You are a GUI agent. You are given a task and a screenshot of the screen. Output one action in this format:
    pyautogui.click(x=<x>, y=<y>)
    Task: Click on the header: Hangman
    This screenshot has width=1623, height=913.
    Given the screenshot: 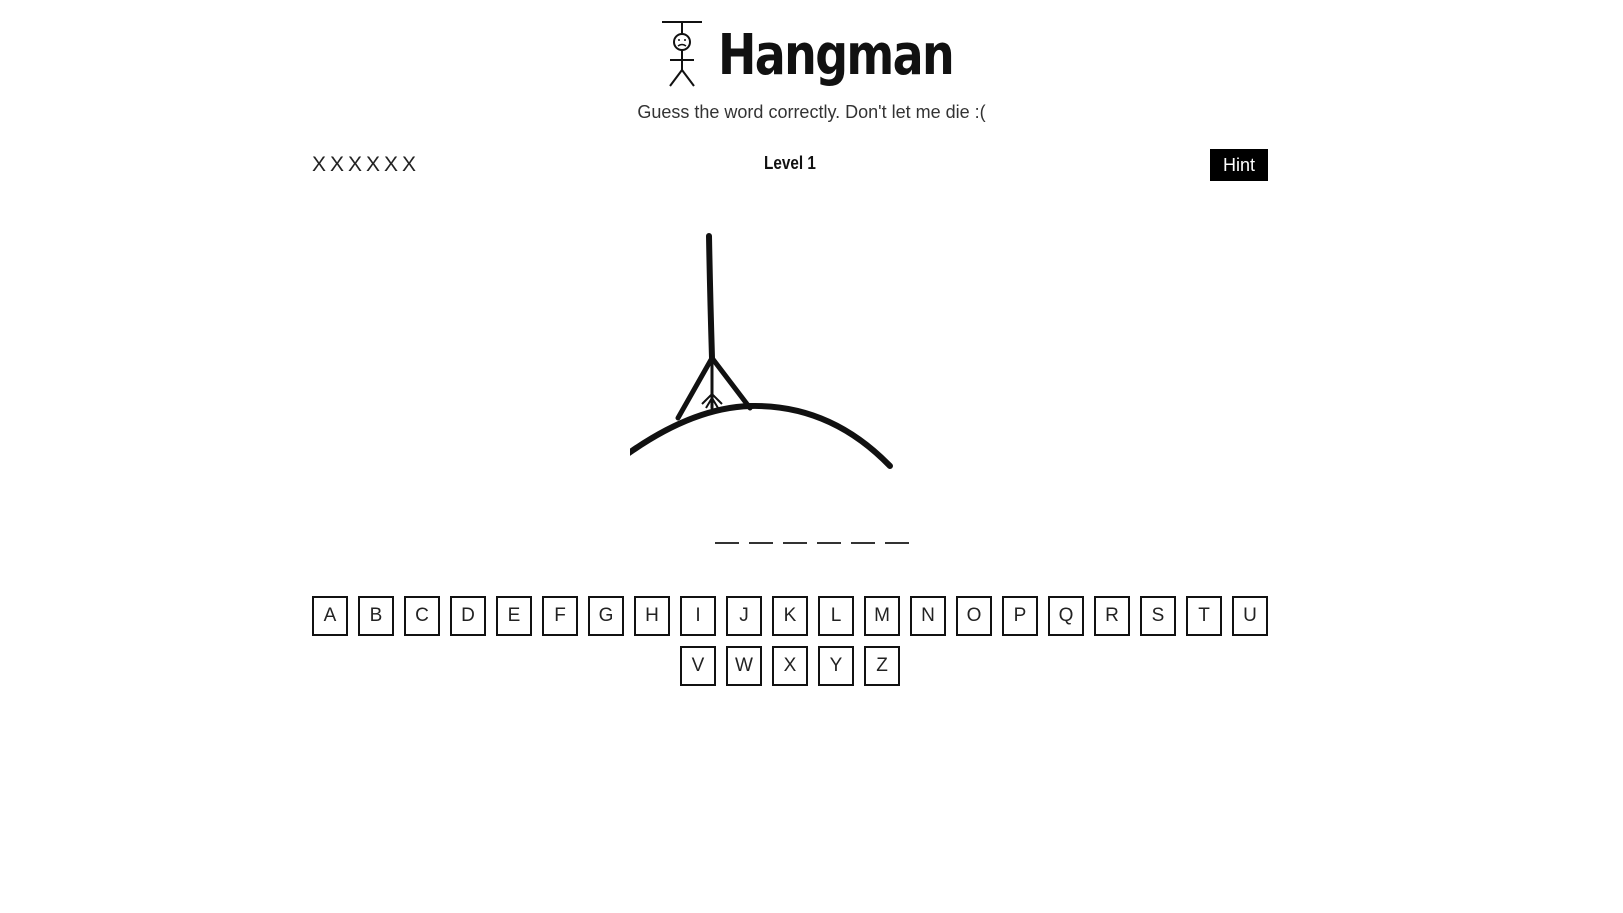 What is the action you would take?
    pyautogui.click(x=811, y=56)
    